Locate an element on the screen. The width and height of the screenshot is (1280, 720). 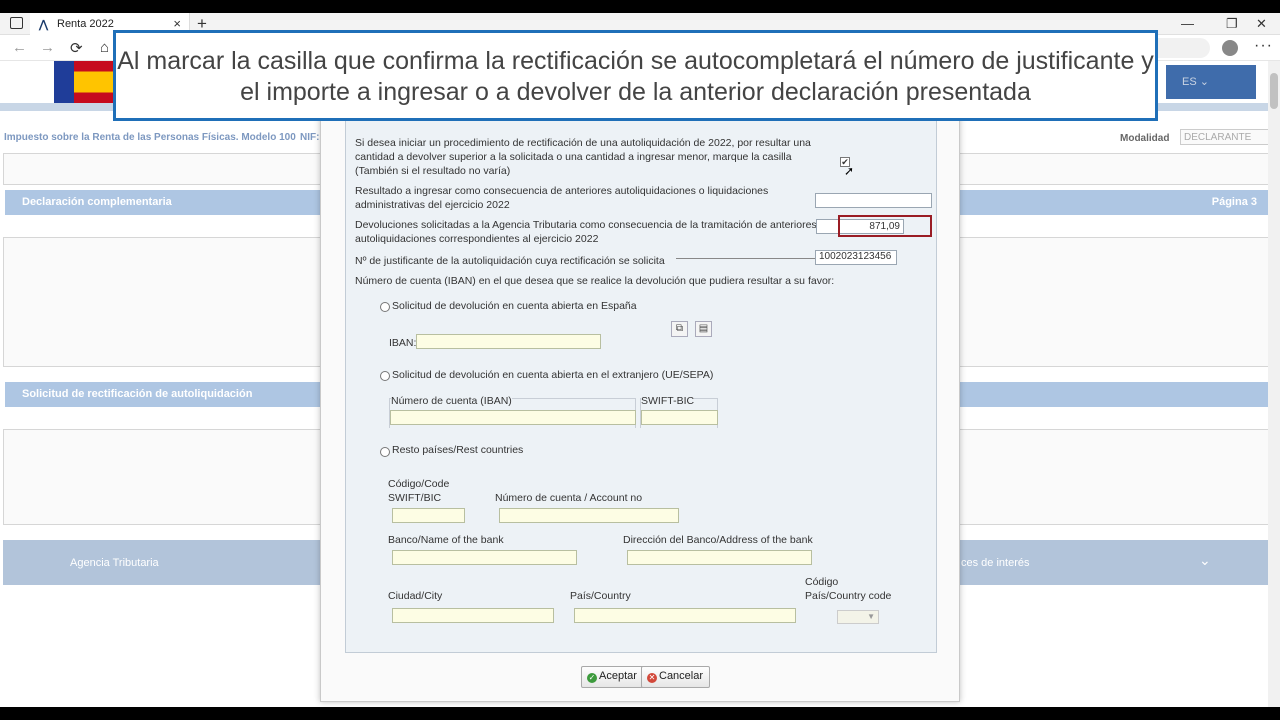
codigo-pais-label: País/Country code is located at coordinates (848, 596).